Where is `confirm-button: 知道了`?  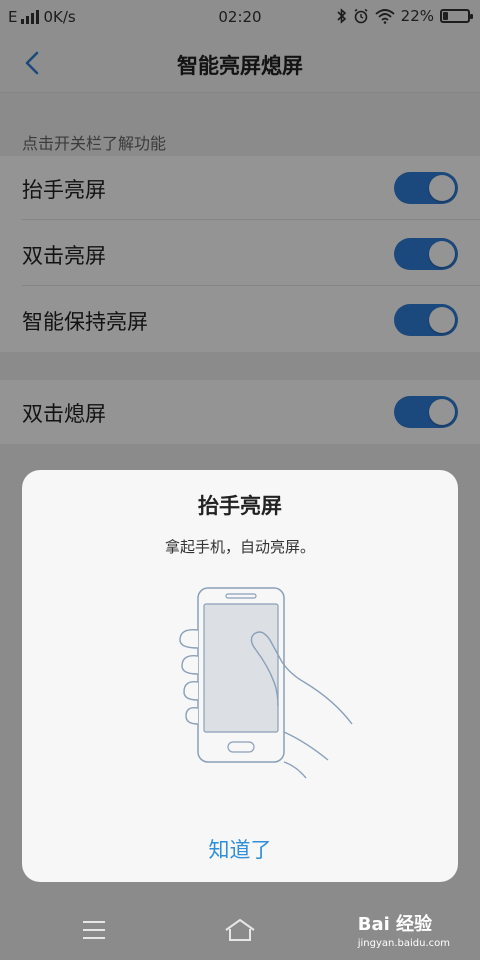
confirm-button: 知道了 is located at coordinates (240, 849).